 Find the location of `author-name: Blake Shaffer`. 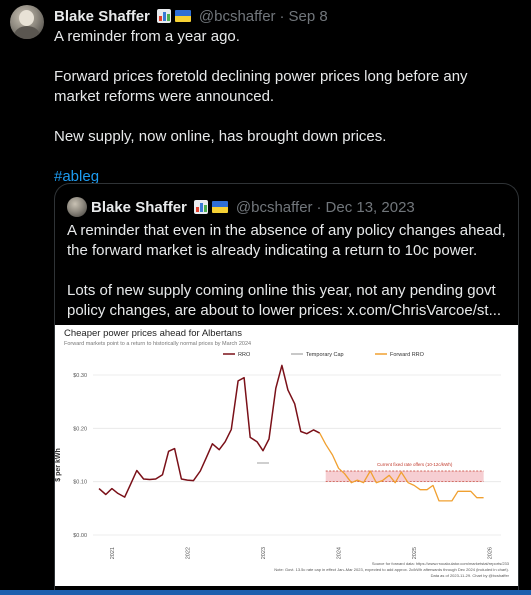

author-name: Blake Shaffer is located at coordinates (102, 16).